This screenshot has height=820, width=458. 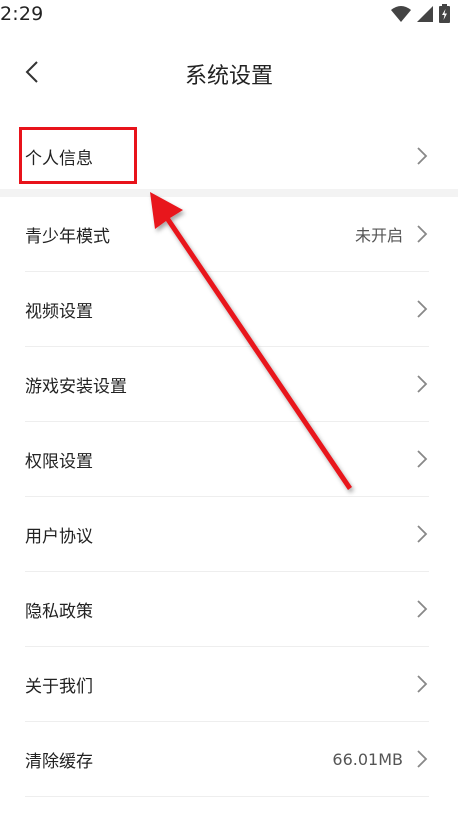 I want to click on settings-item-label: 用户协议, so click(x=59, y=536).